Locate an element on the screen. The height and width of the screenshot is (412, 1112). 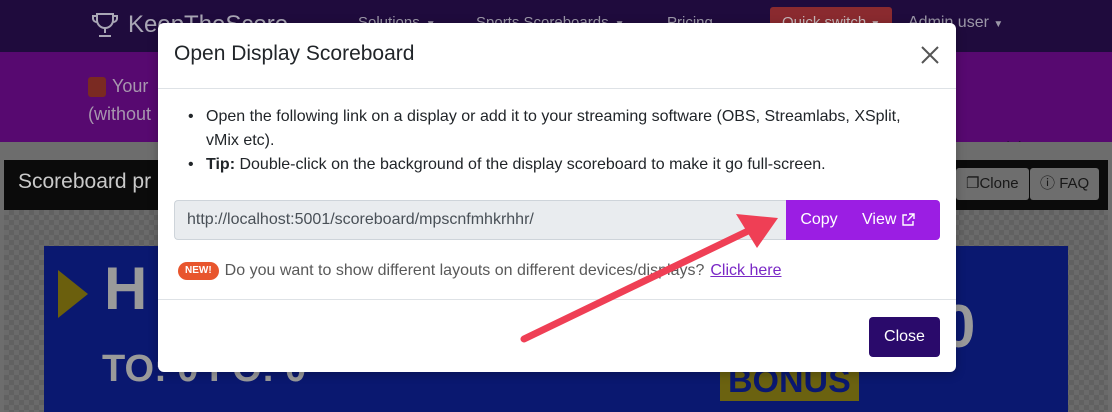
possession-arrow-icon is located at coordinates (73, 294).